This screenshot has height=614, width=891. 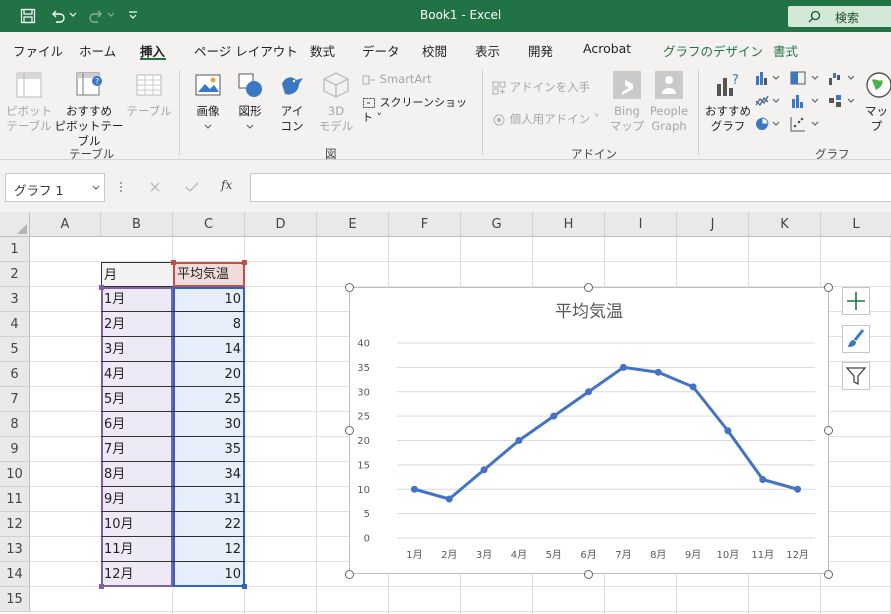 What do you see at coordinates (843, 101) in the screenshot?
I see `combo-chart-icon` at bounding box center [843, 101].